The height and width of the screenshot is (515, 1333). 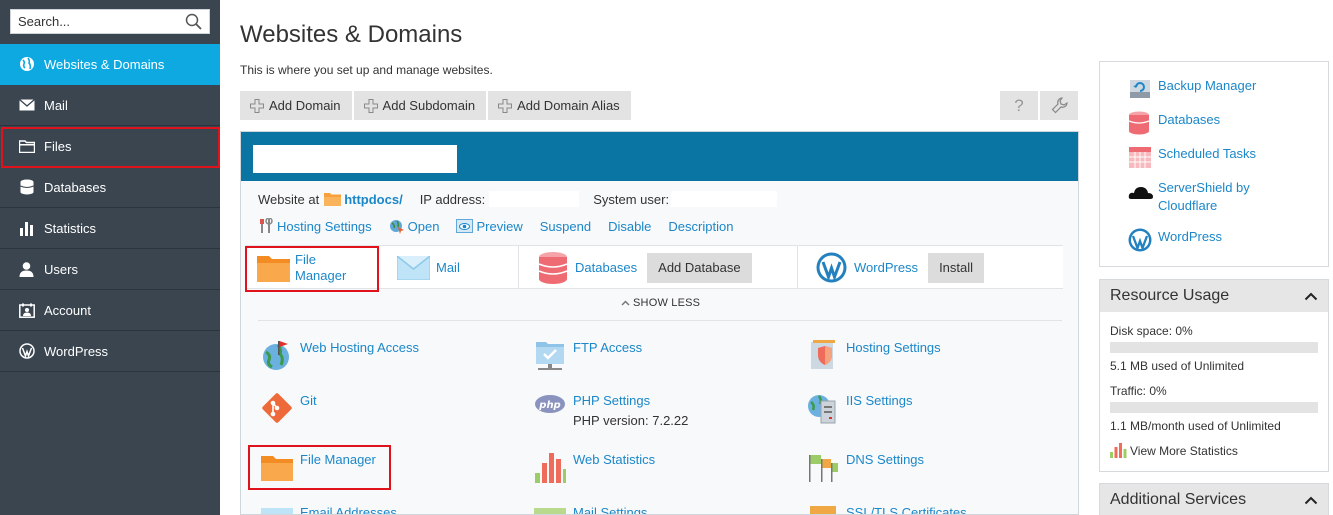 I want to click on system-user-redacted, so click(x=724, y=199).